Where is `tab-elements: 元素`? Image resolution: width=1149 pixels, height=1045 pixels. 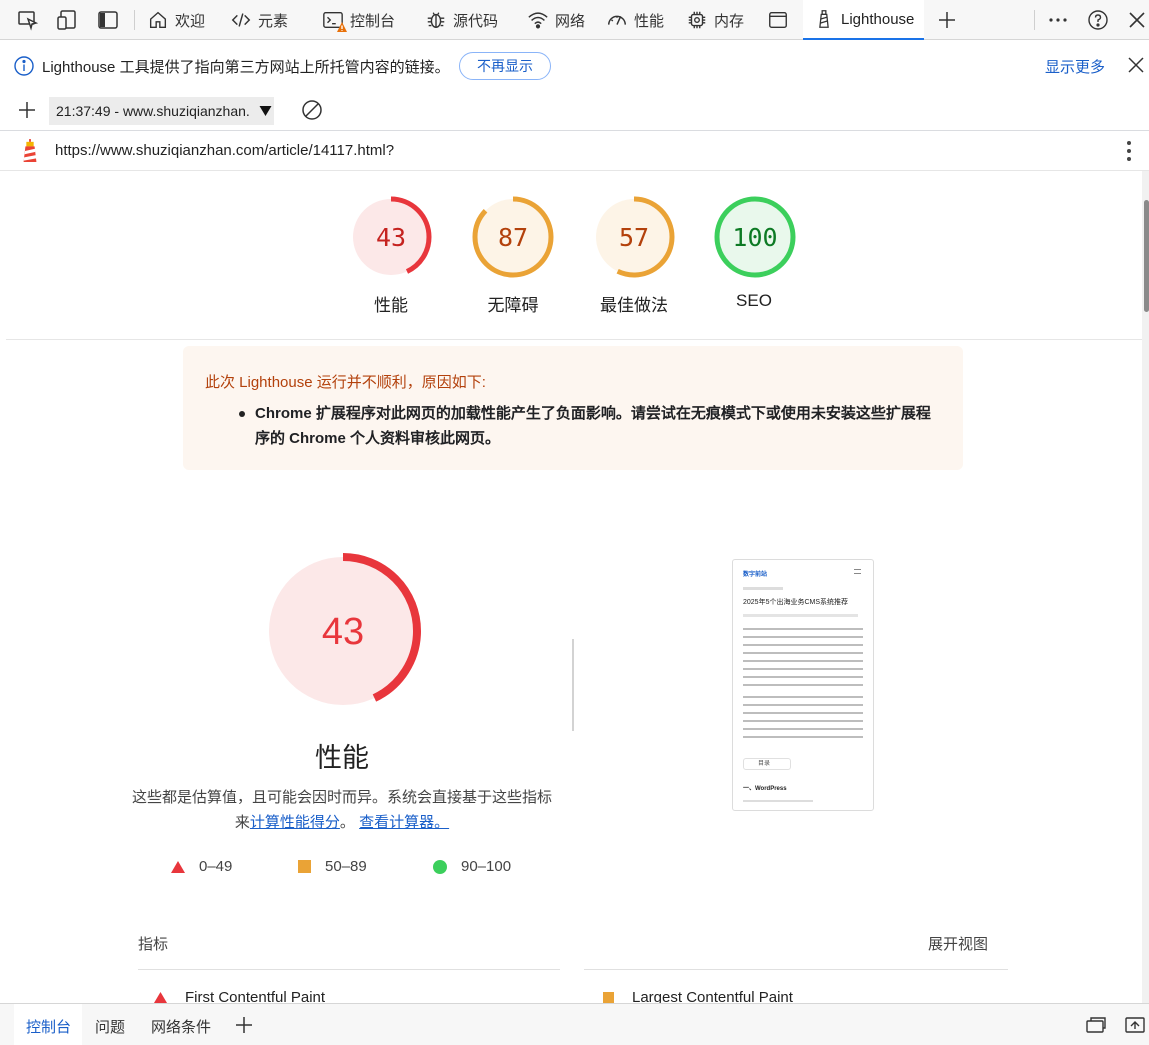
tab-elements: 元素 is located at coordinates (259, 20).